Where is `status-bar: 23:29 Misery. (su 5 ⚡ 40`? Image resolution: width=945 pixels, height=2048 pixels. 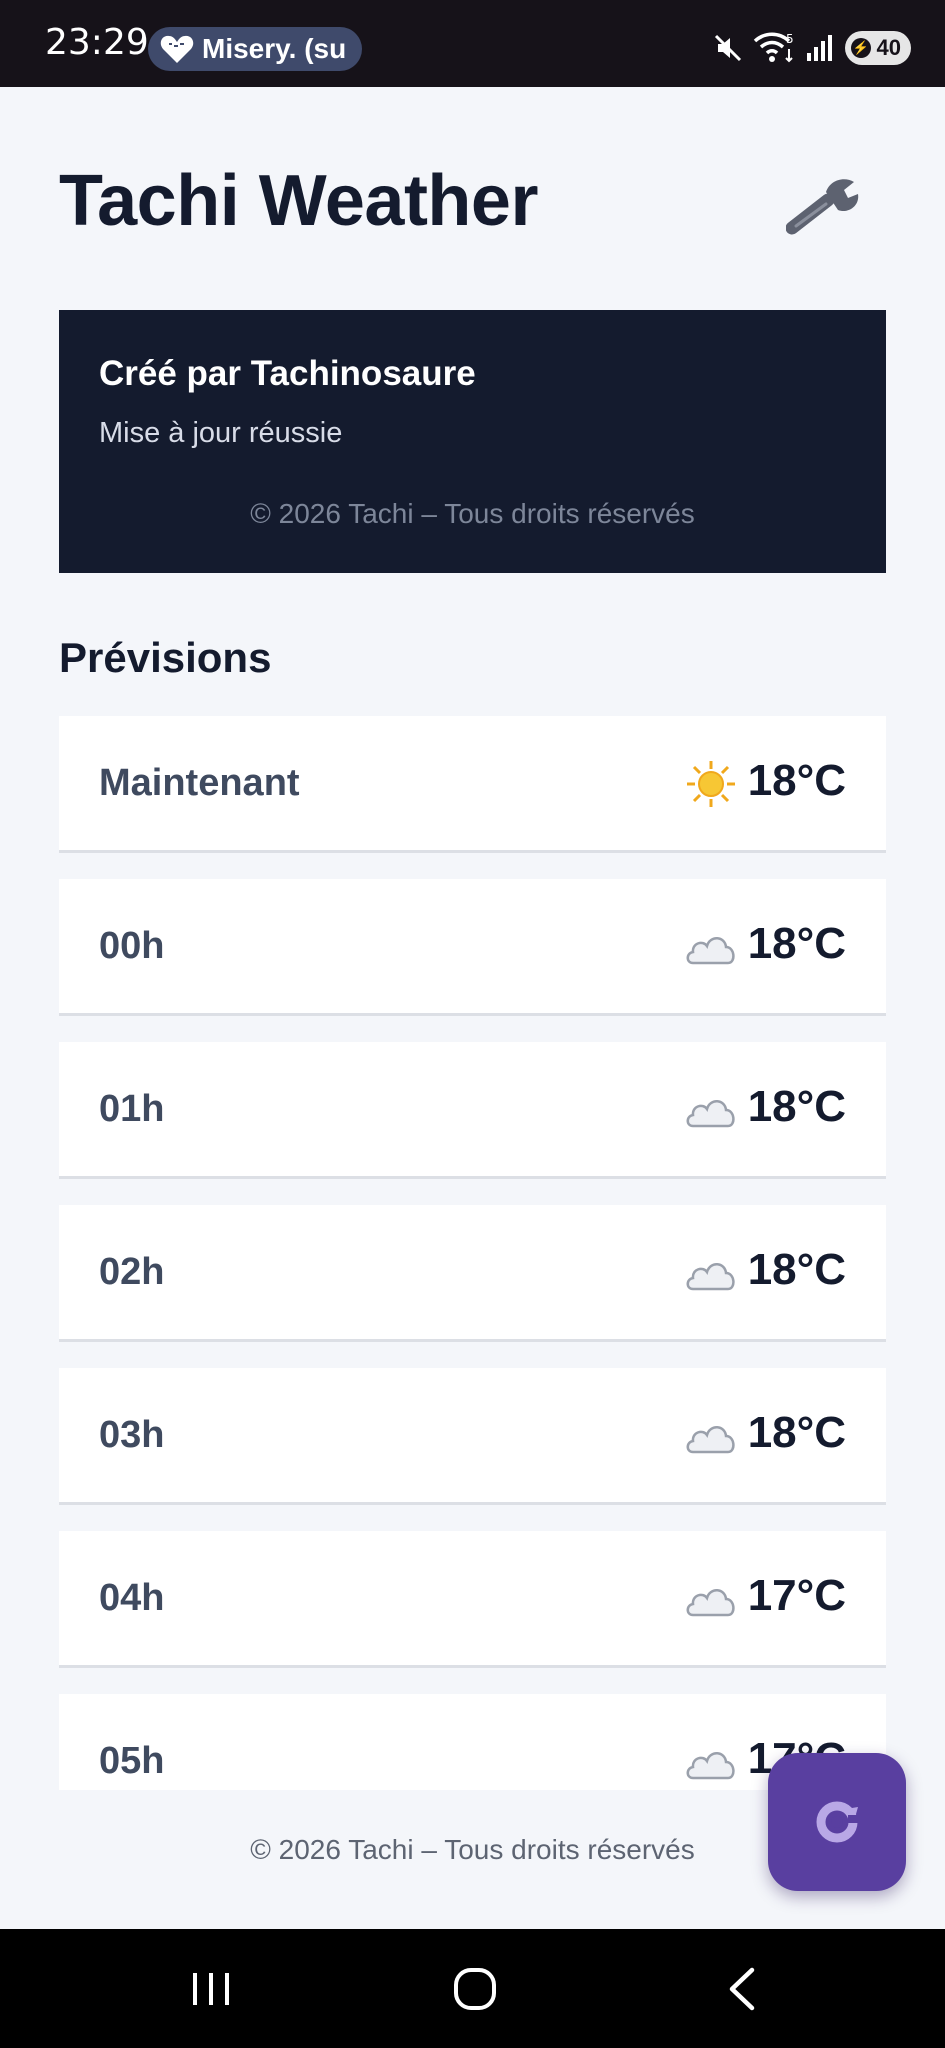
status-bar: 23:29 Misery. (su 5 ⚡ 40 is located at coordinates (472, 43).